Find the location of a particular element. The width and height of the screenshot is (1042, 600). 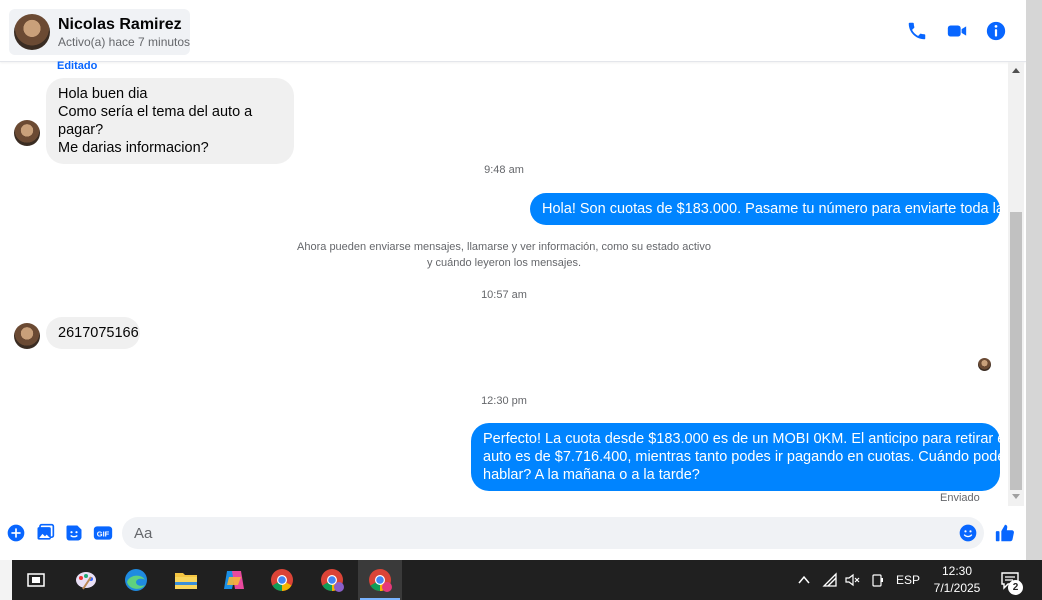

emoji-icon is located at coordinates (968, 533).